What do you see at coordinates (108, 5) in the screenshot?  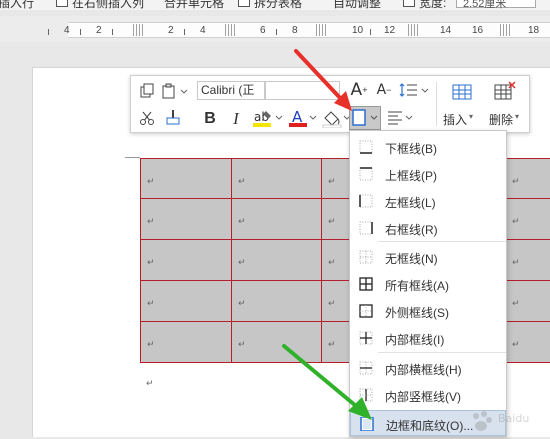 I see `insert-column-right-label: 在右侧插入列` at bounding box center [108, 5].